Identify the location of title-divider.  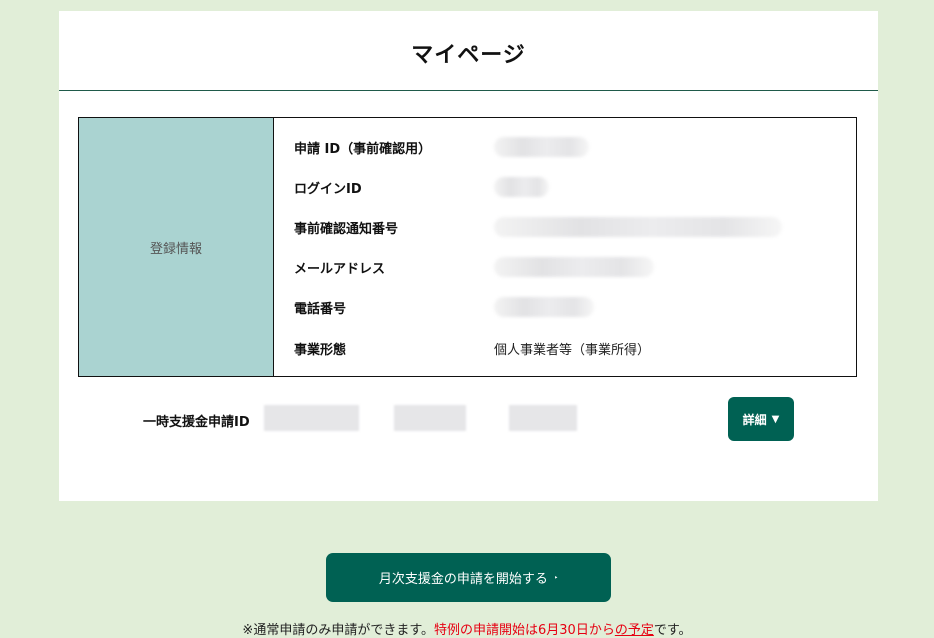
(468, 90).